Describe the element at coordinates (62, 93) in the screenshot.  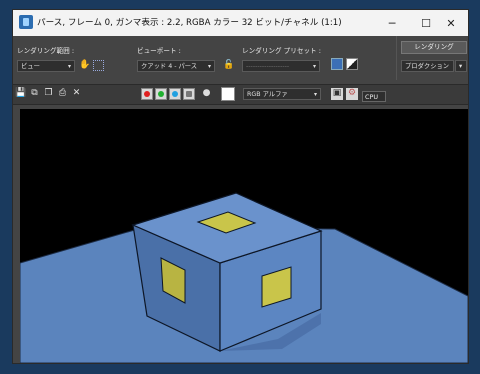
I see `print-icon: ⎙` at that location.